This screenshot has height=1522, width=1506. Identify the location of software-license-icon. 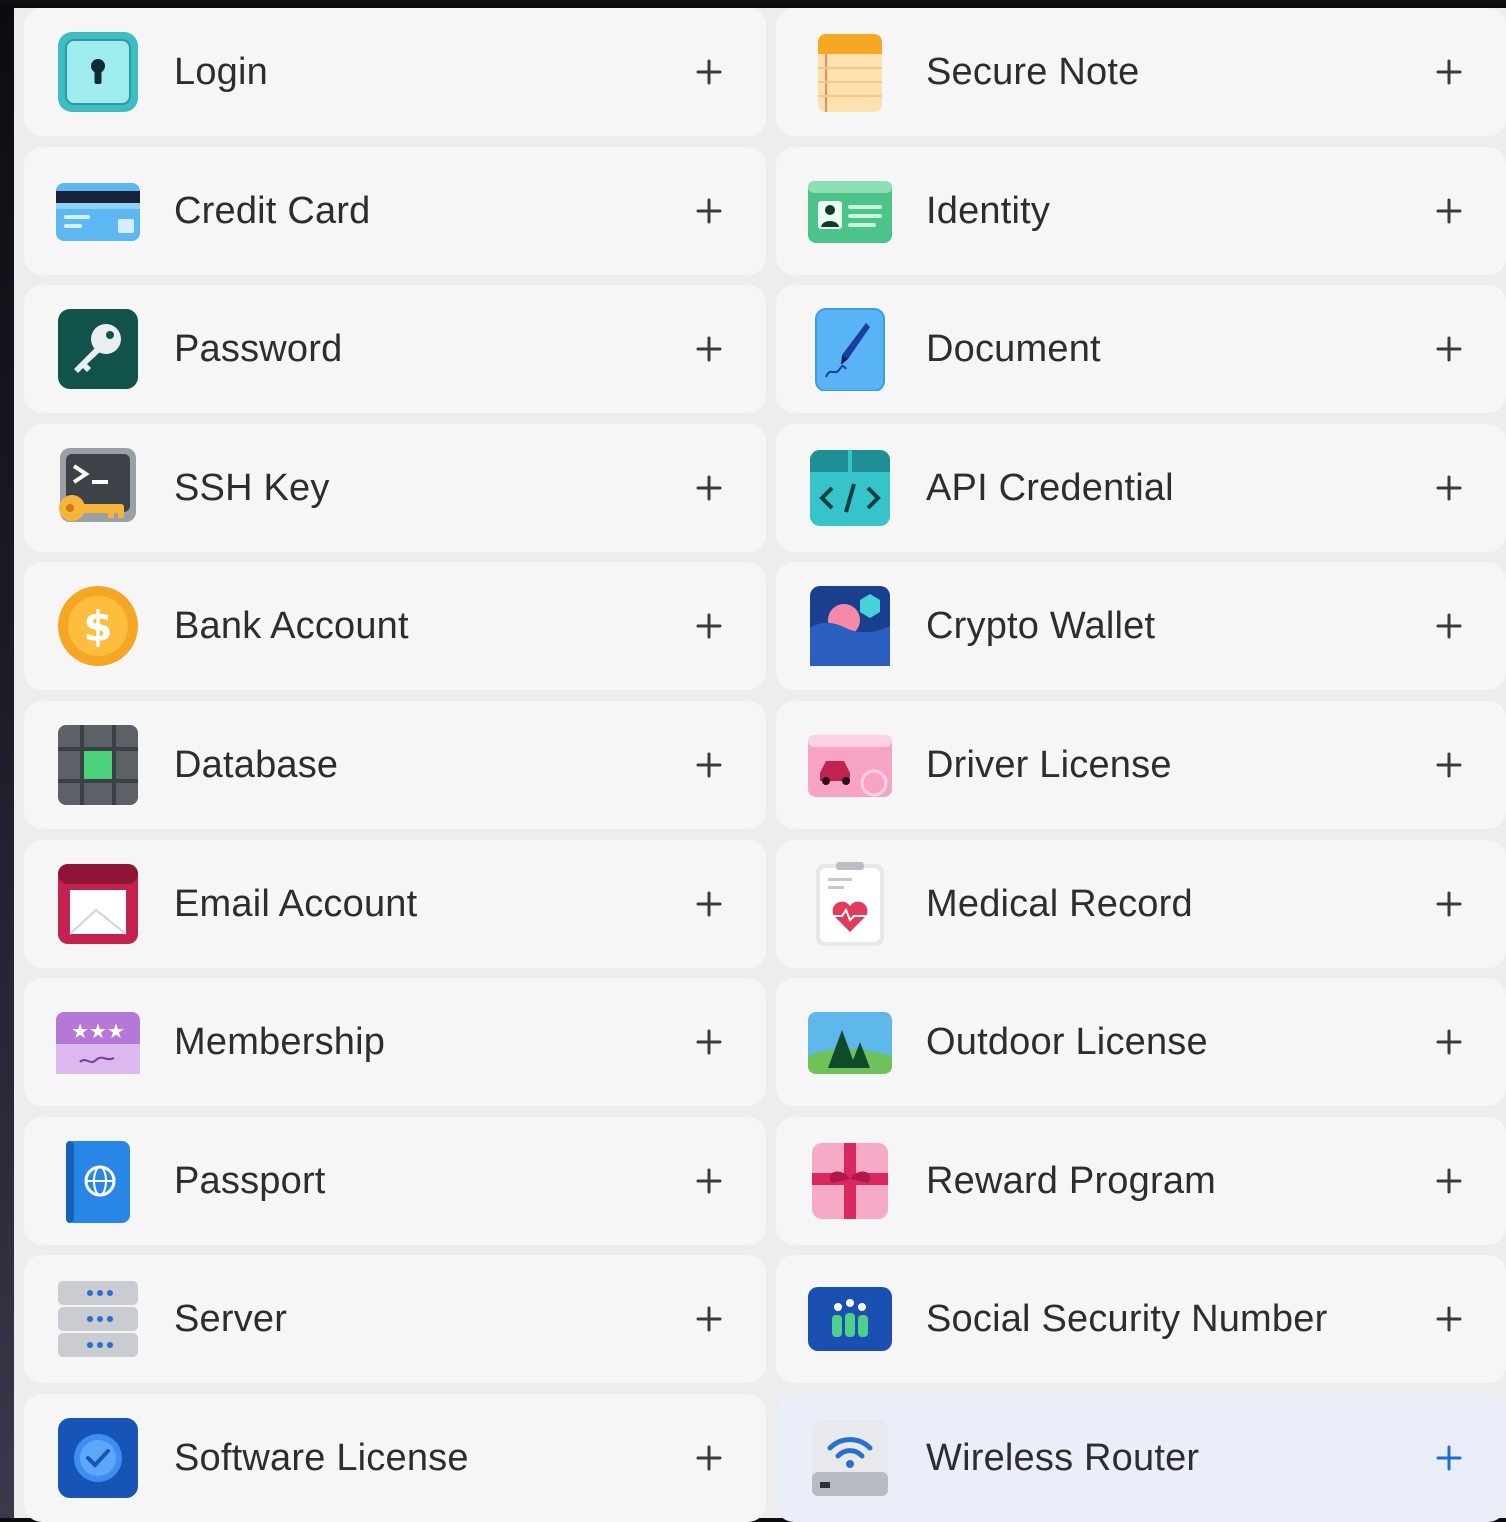
(98, 1458).